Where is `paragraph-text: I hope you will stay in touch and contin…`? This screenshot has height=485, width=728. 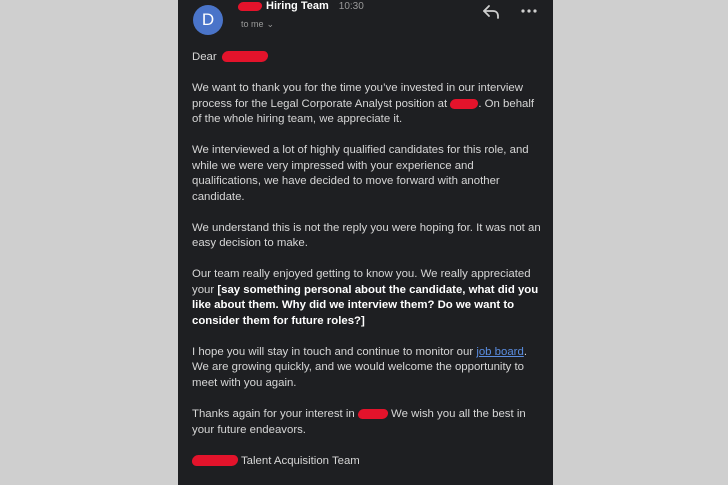 paragraph-text: I hope you will stay in touch and contin… is located at coordinates (333, 351).